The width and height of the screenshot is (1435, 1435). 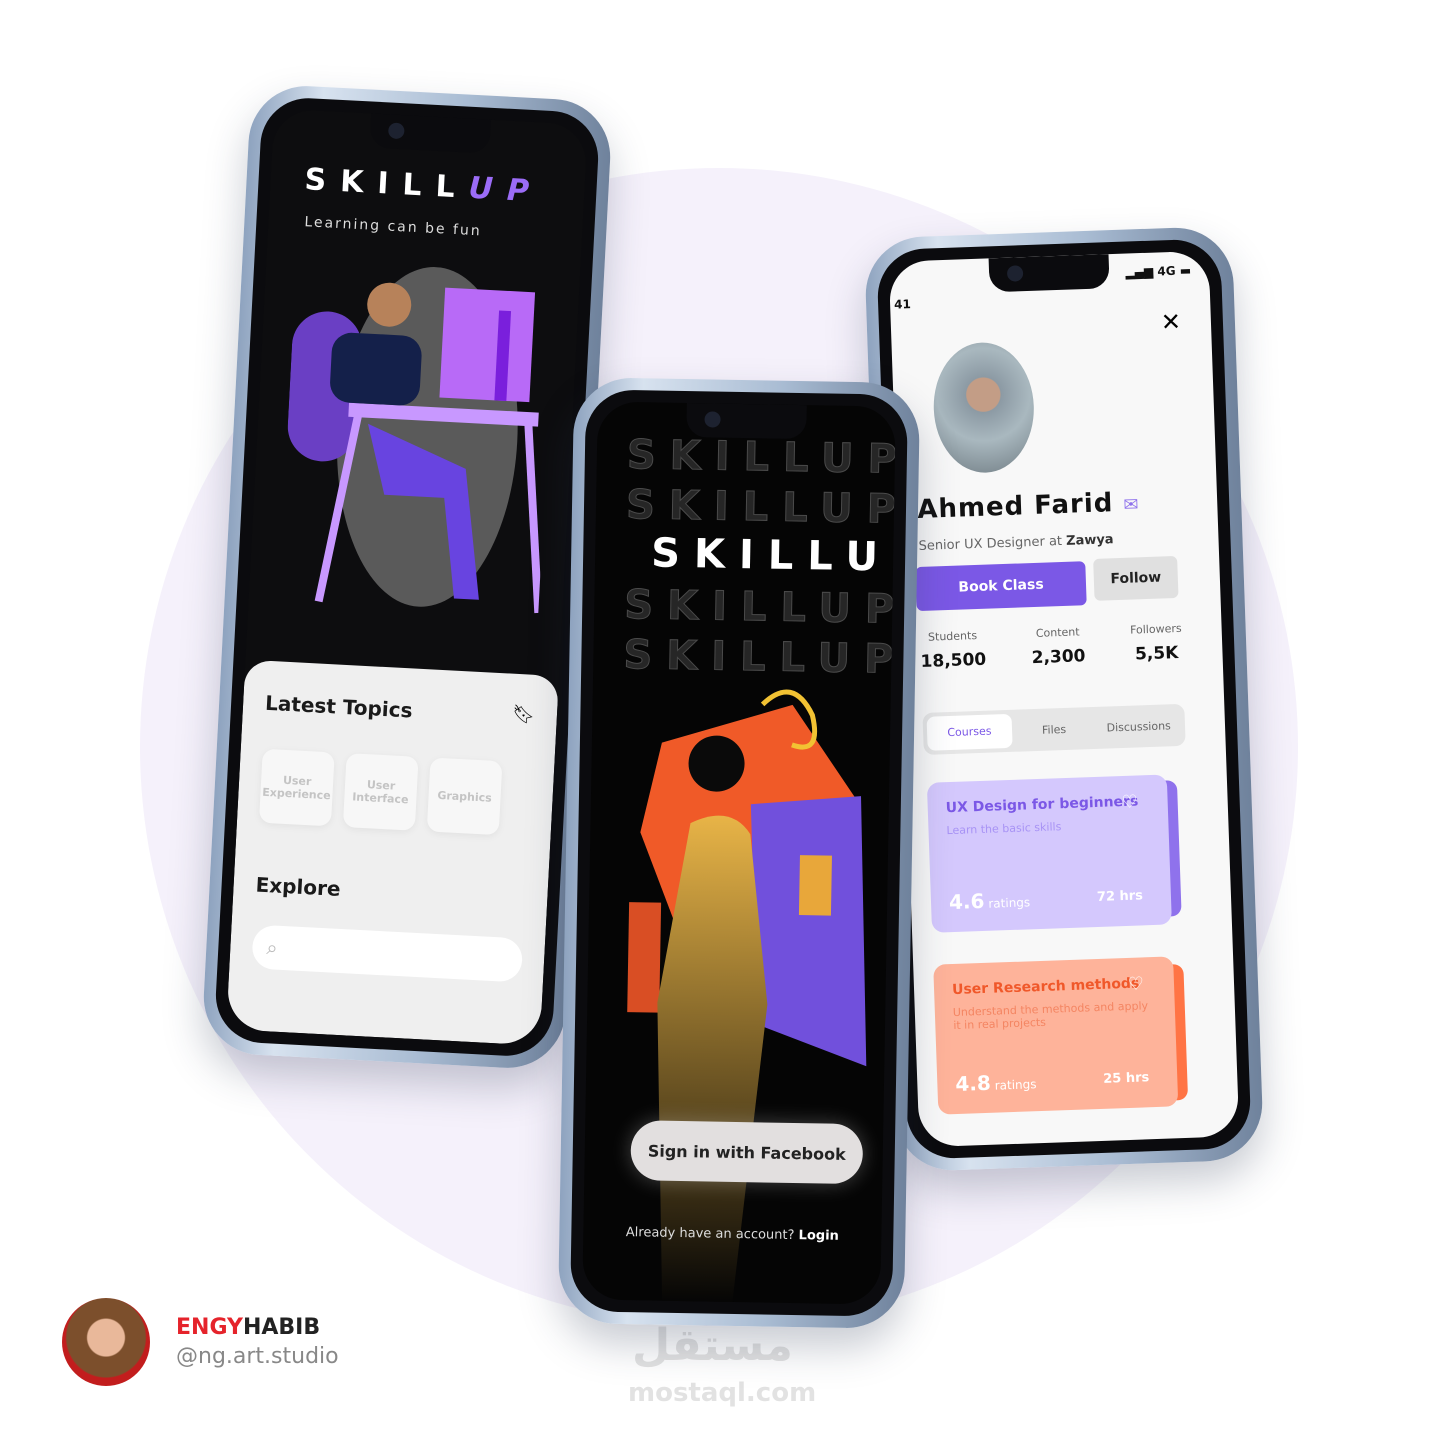 What do you see at coordinates (257, 1356) in the screenshot?
I see `author-handle: @ng.art.studio` at bounding box center [257, 1356].